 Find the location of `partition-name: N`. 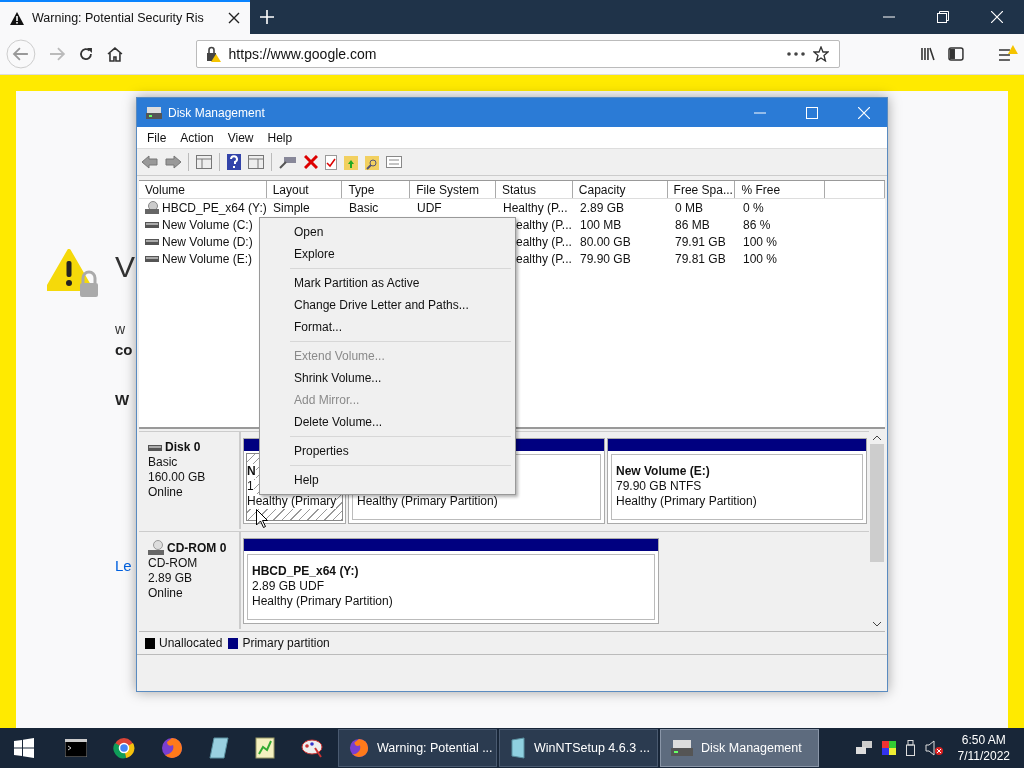

partition-name: N is located at coordinates (251, 471).